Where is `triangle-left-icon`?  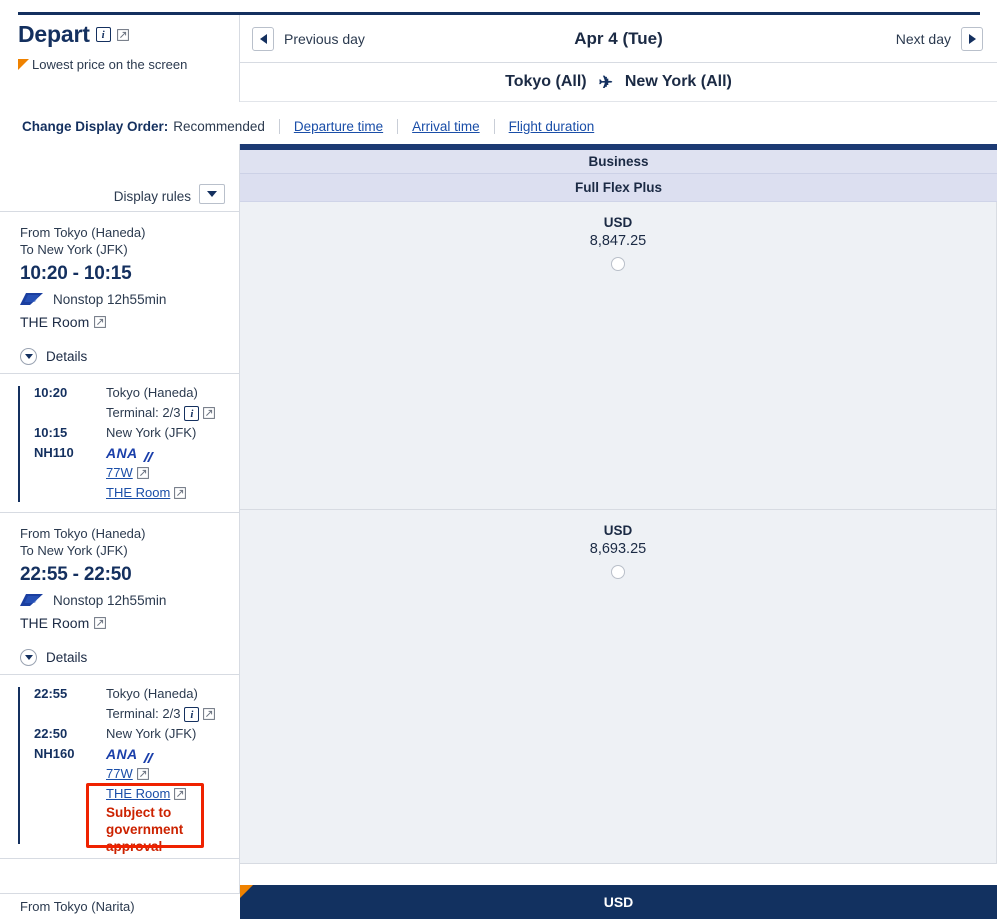
triangle-left-icon is located at coordinates (263, 38).